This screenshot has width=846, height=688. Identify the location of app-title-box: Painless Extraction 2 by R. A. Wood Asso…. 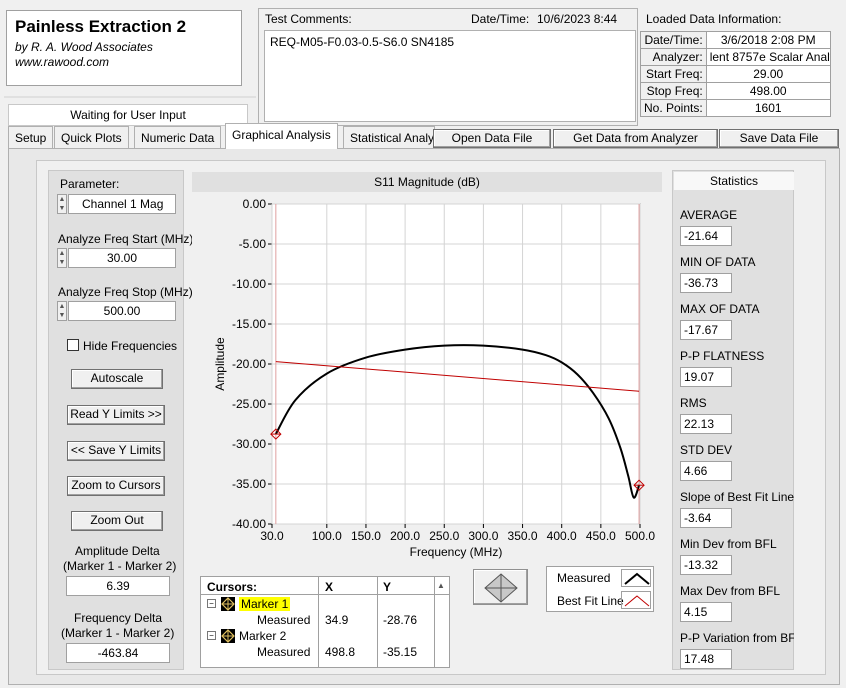
(124, 48).